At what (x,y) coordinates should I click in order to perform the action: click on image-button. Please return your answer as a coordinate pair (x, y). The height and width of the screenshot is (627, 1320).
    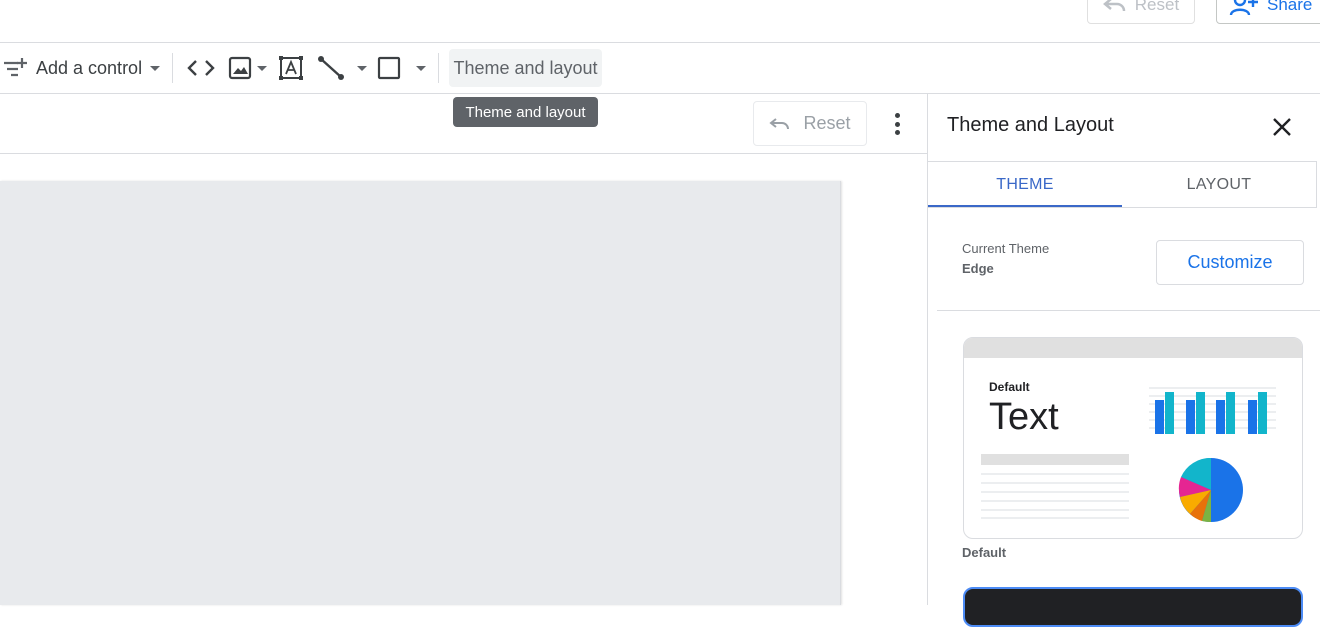
    Looking at the image, I should click on (247, 68).